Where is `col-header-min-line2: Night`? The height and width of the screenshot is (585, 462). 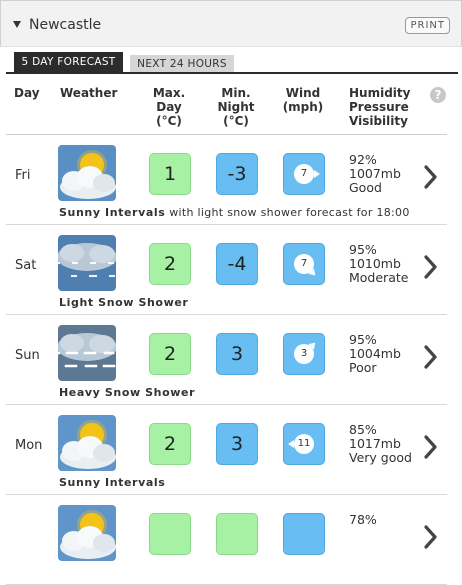 col-header-min-line2: Night is located at coordinates (236, 107).